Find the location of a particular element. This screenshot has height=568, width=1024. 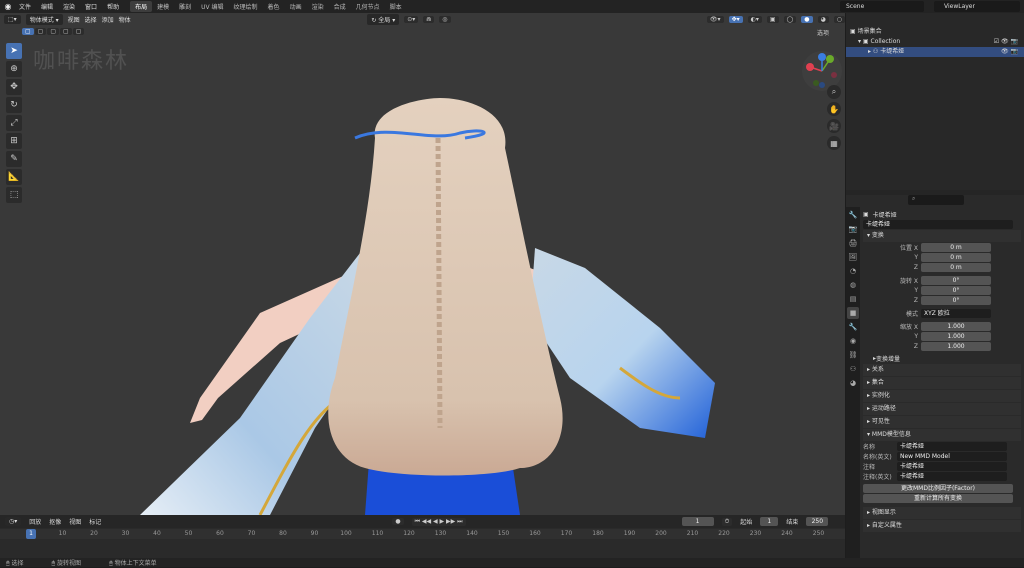

location-x-field: 0 m is located at coordinates (956, 247).